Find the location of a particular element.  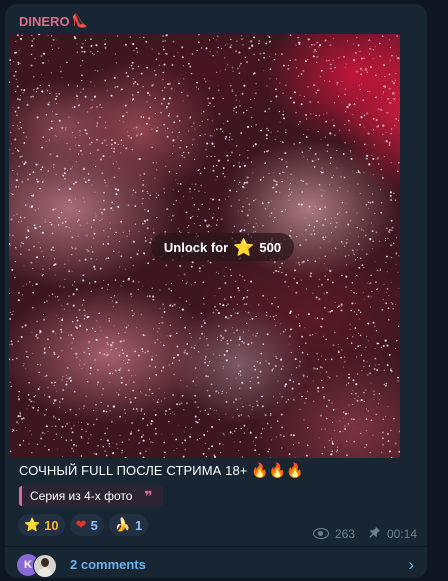

channel-name: DINERO 👠 is located at coordinates (53, 21).